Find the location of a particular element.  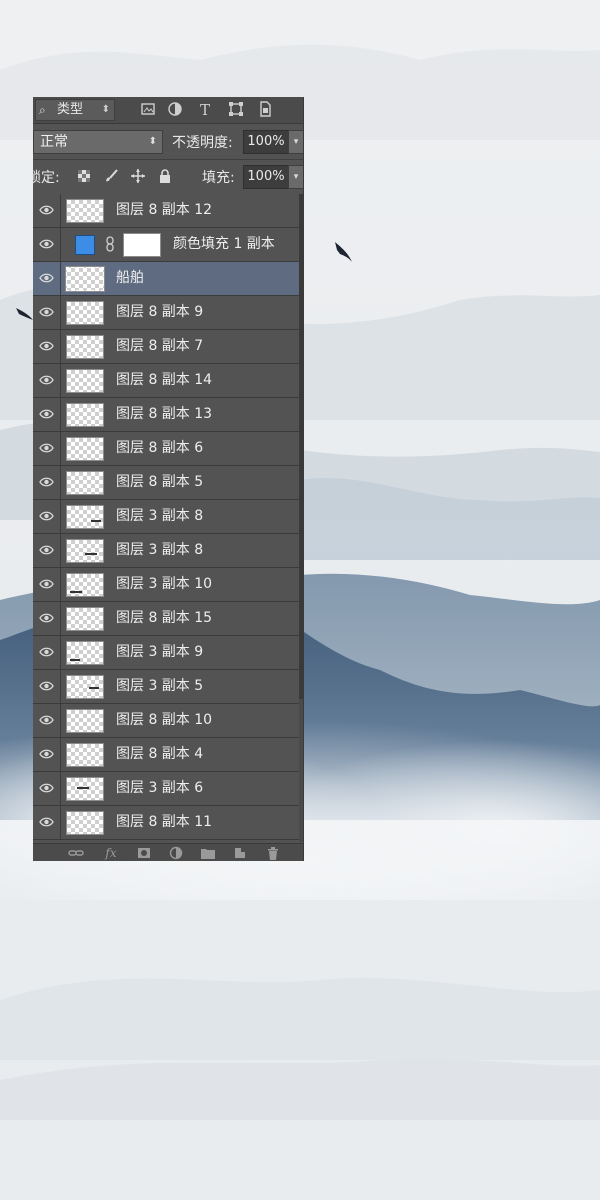

new-group-folder-icon is located at coordinates (208, 853).